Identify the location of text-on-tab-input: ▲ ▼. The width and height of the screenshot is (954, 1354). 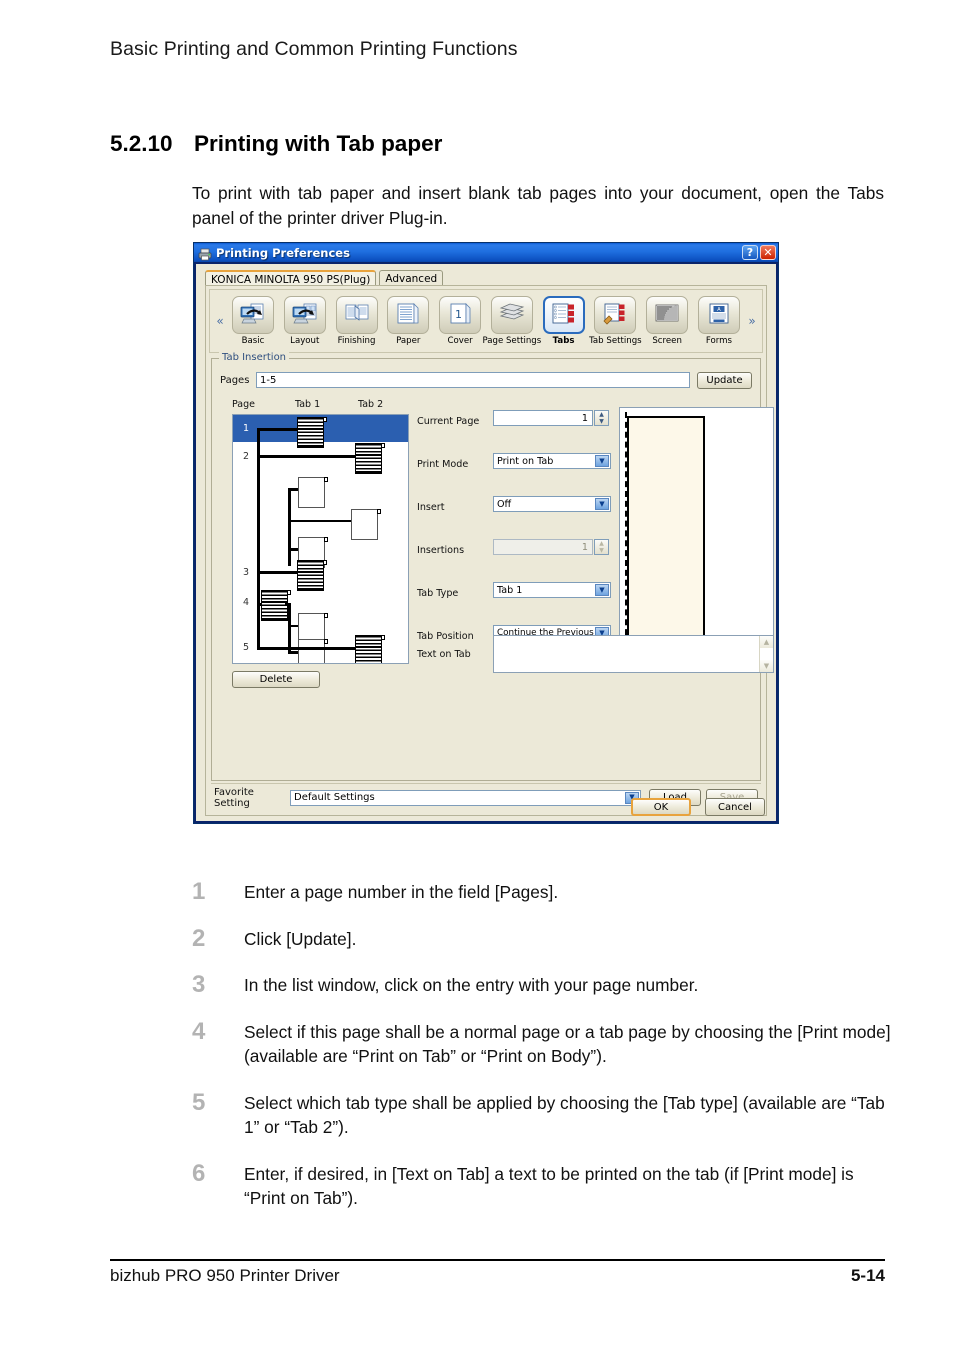
(633, 654).